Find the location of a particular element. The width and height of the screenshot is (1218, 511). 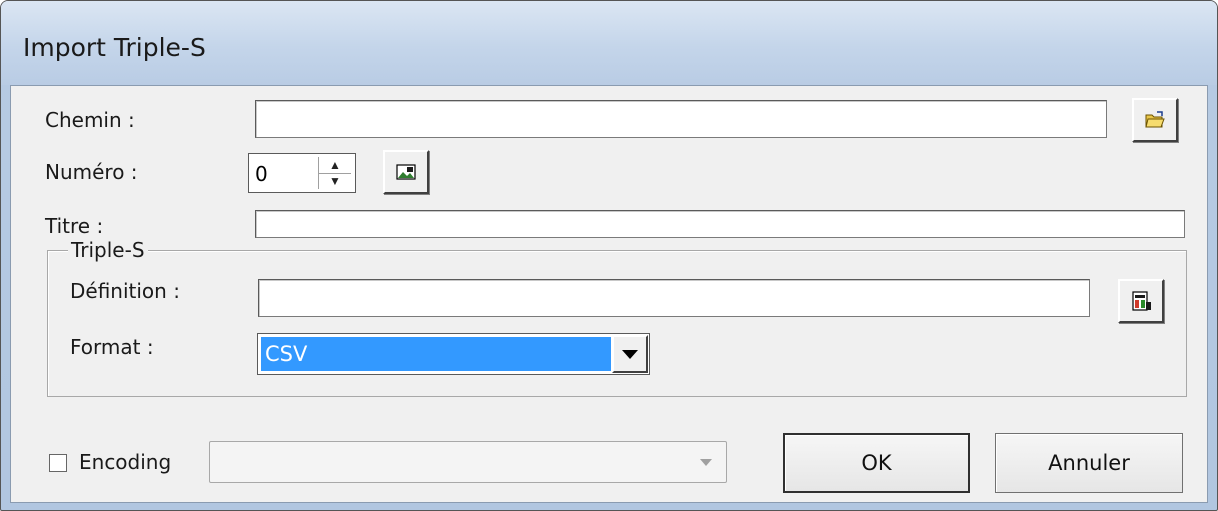

spinner-arrows: ▲ ▼ is located at coordinates (334, 173).